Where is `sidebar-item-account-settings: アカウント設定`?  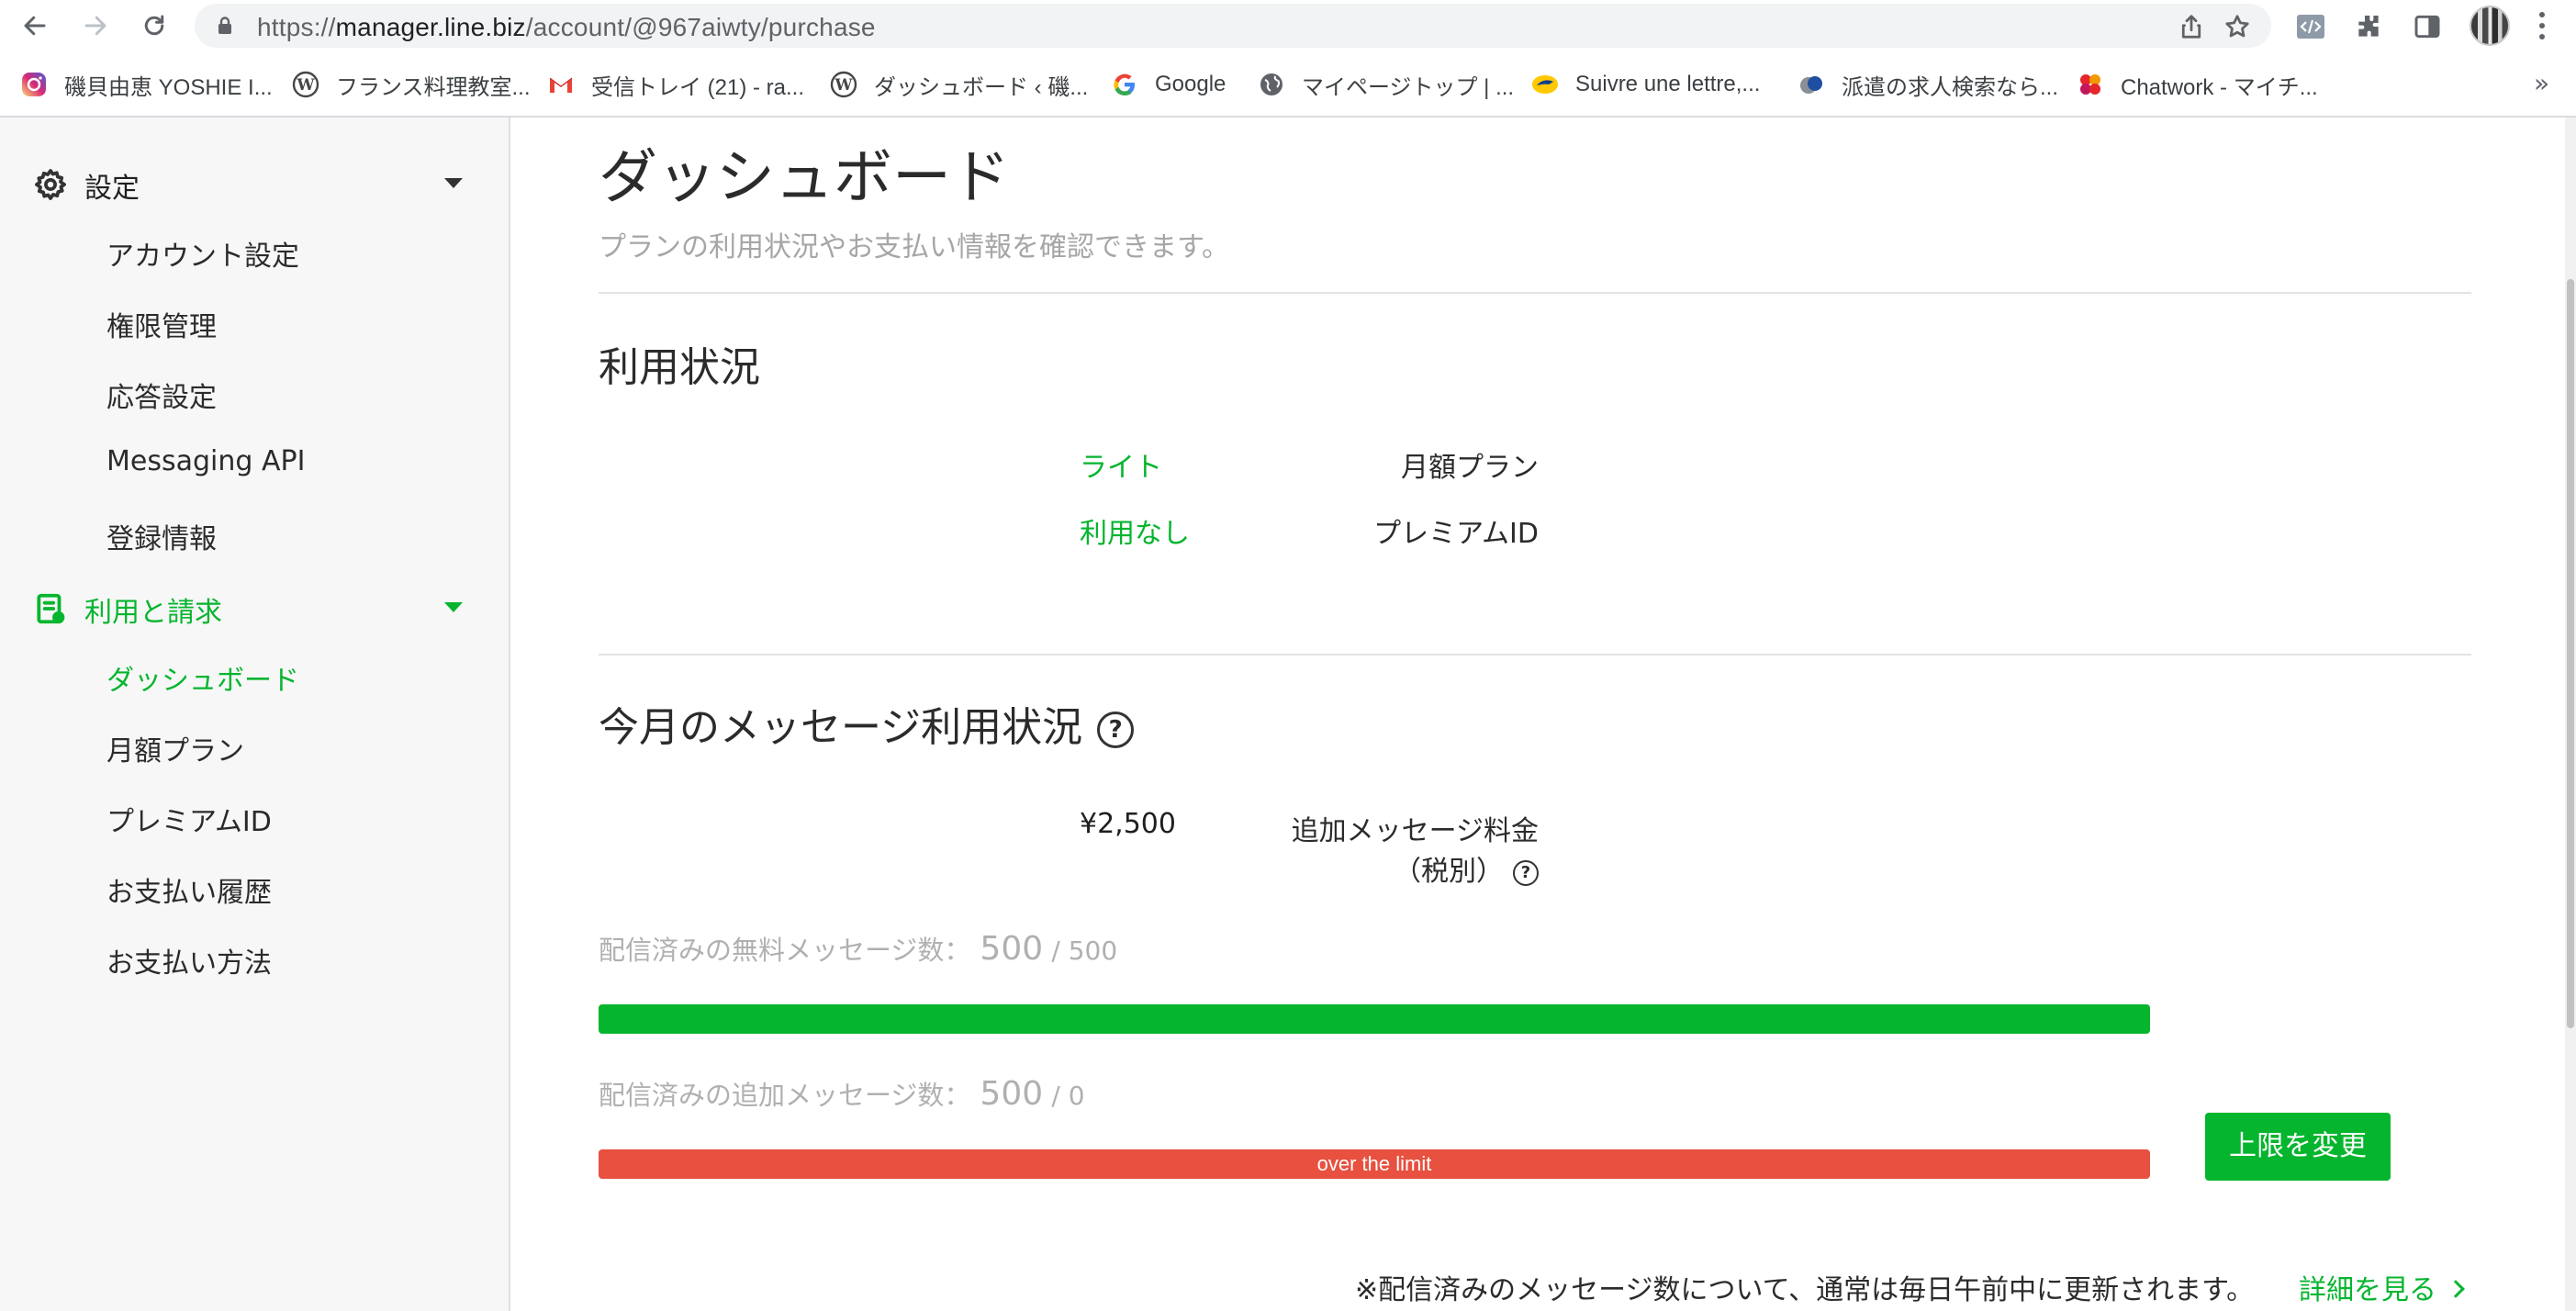
sidebar-item-account-settings: アカウント設定 is located at coordinates (202, 253).